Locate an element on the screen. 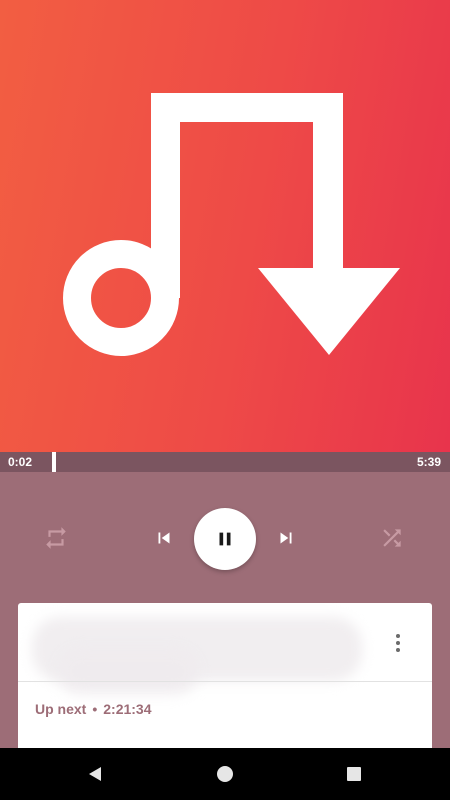 The height and width of the screenshot is (800, 450). repeat-button is located at coordinates (56, 538).